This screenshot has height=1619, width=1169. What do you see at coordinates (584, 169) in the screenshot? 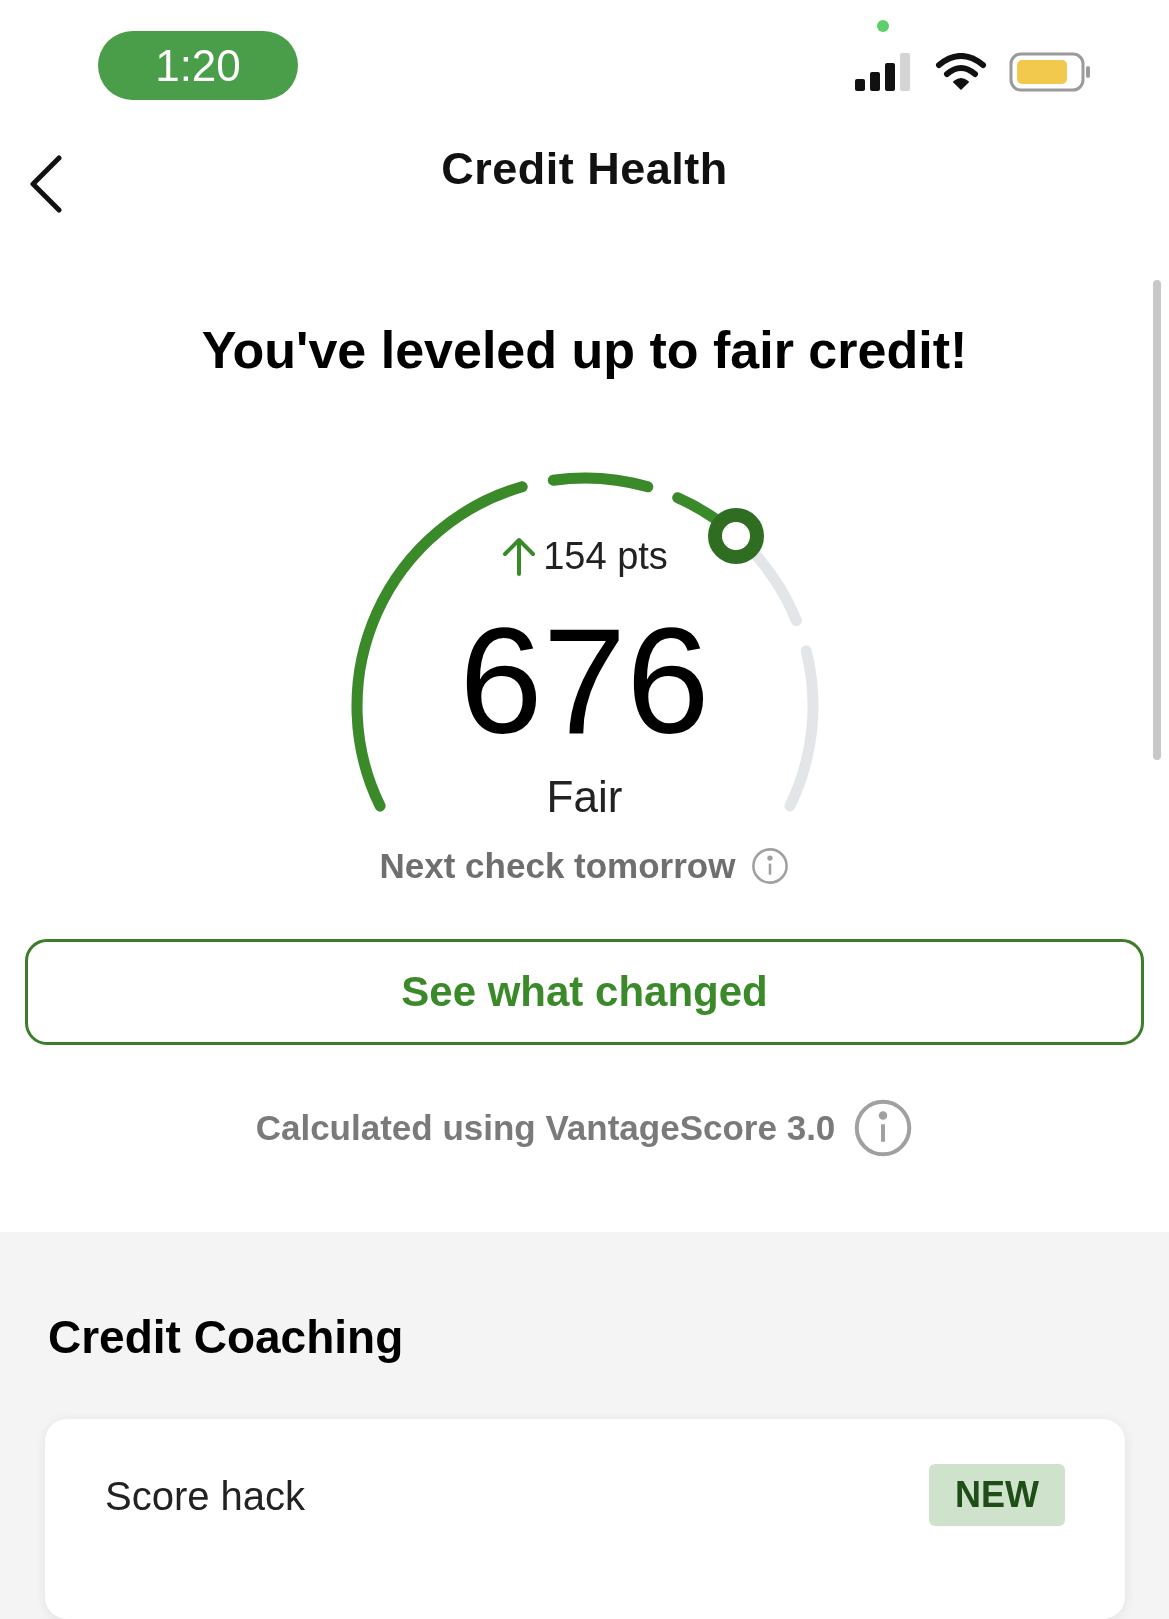
I see `page-title: Credit Health` at bounding box center [584, 169].